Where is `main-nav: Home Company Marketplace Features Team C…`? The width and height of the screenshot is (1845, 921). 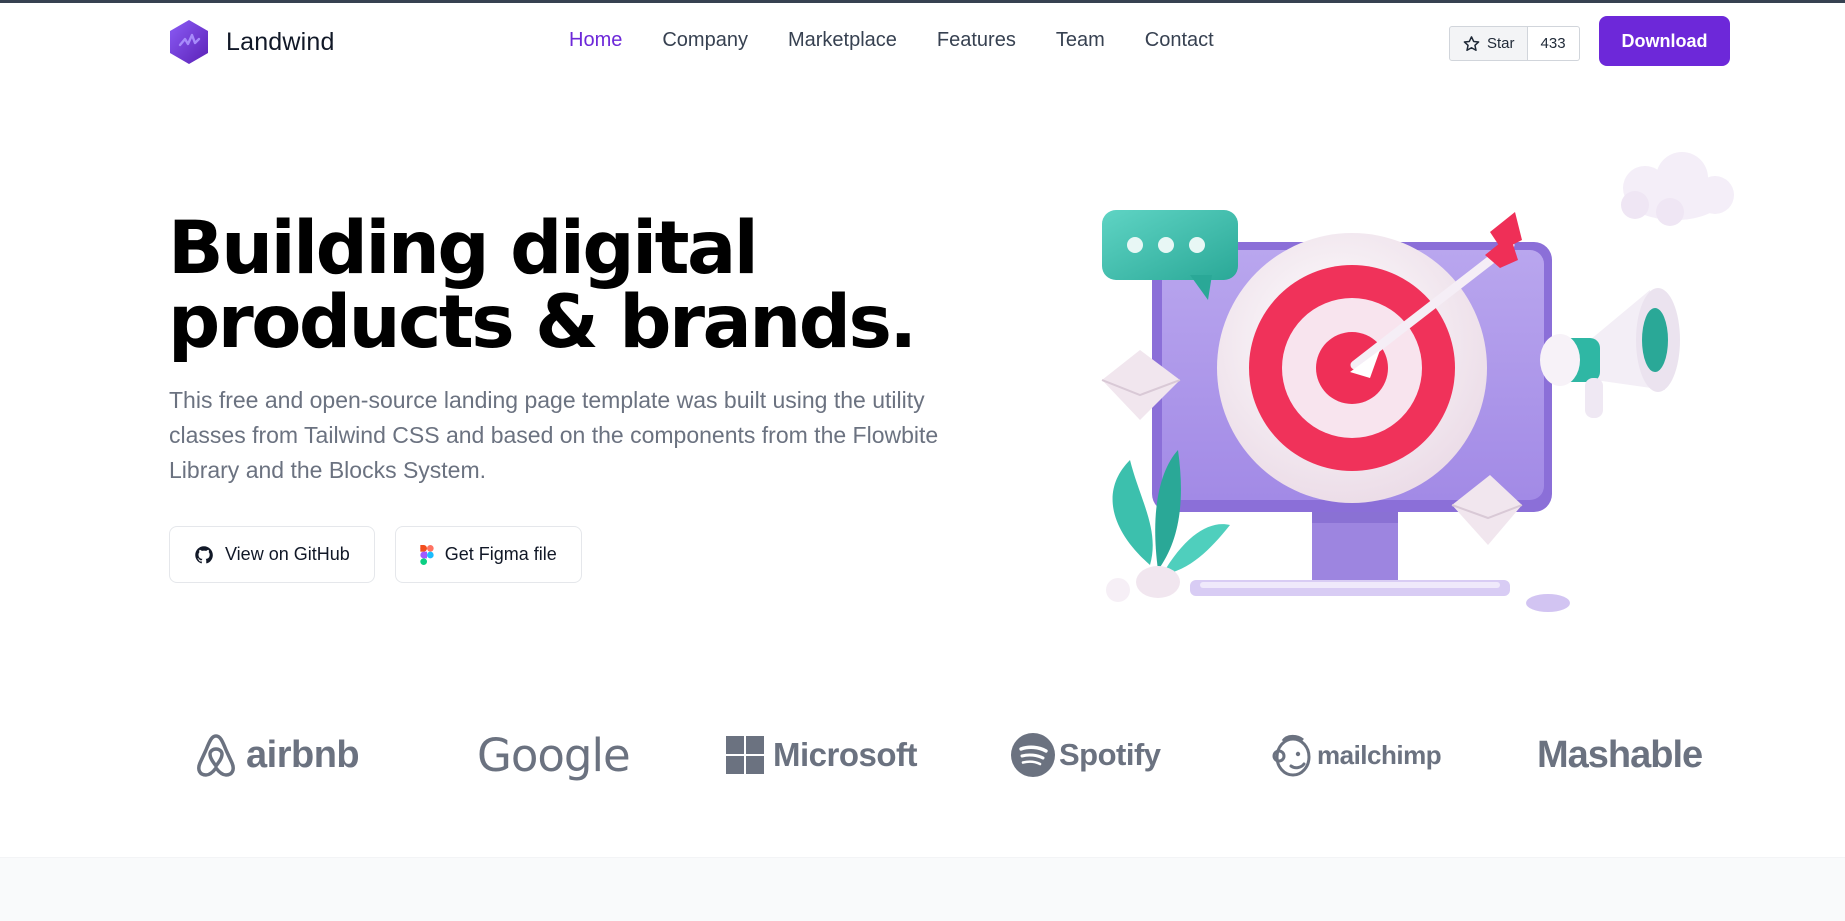
main-nav: Home Company Marketplace Features Team C… is located at coordinates (911, 40).